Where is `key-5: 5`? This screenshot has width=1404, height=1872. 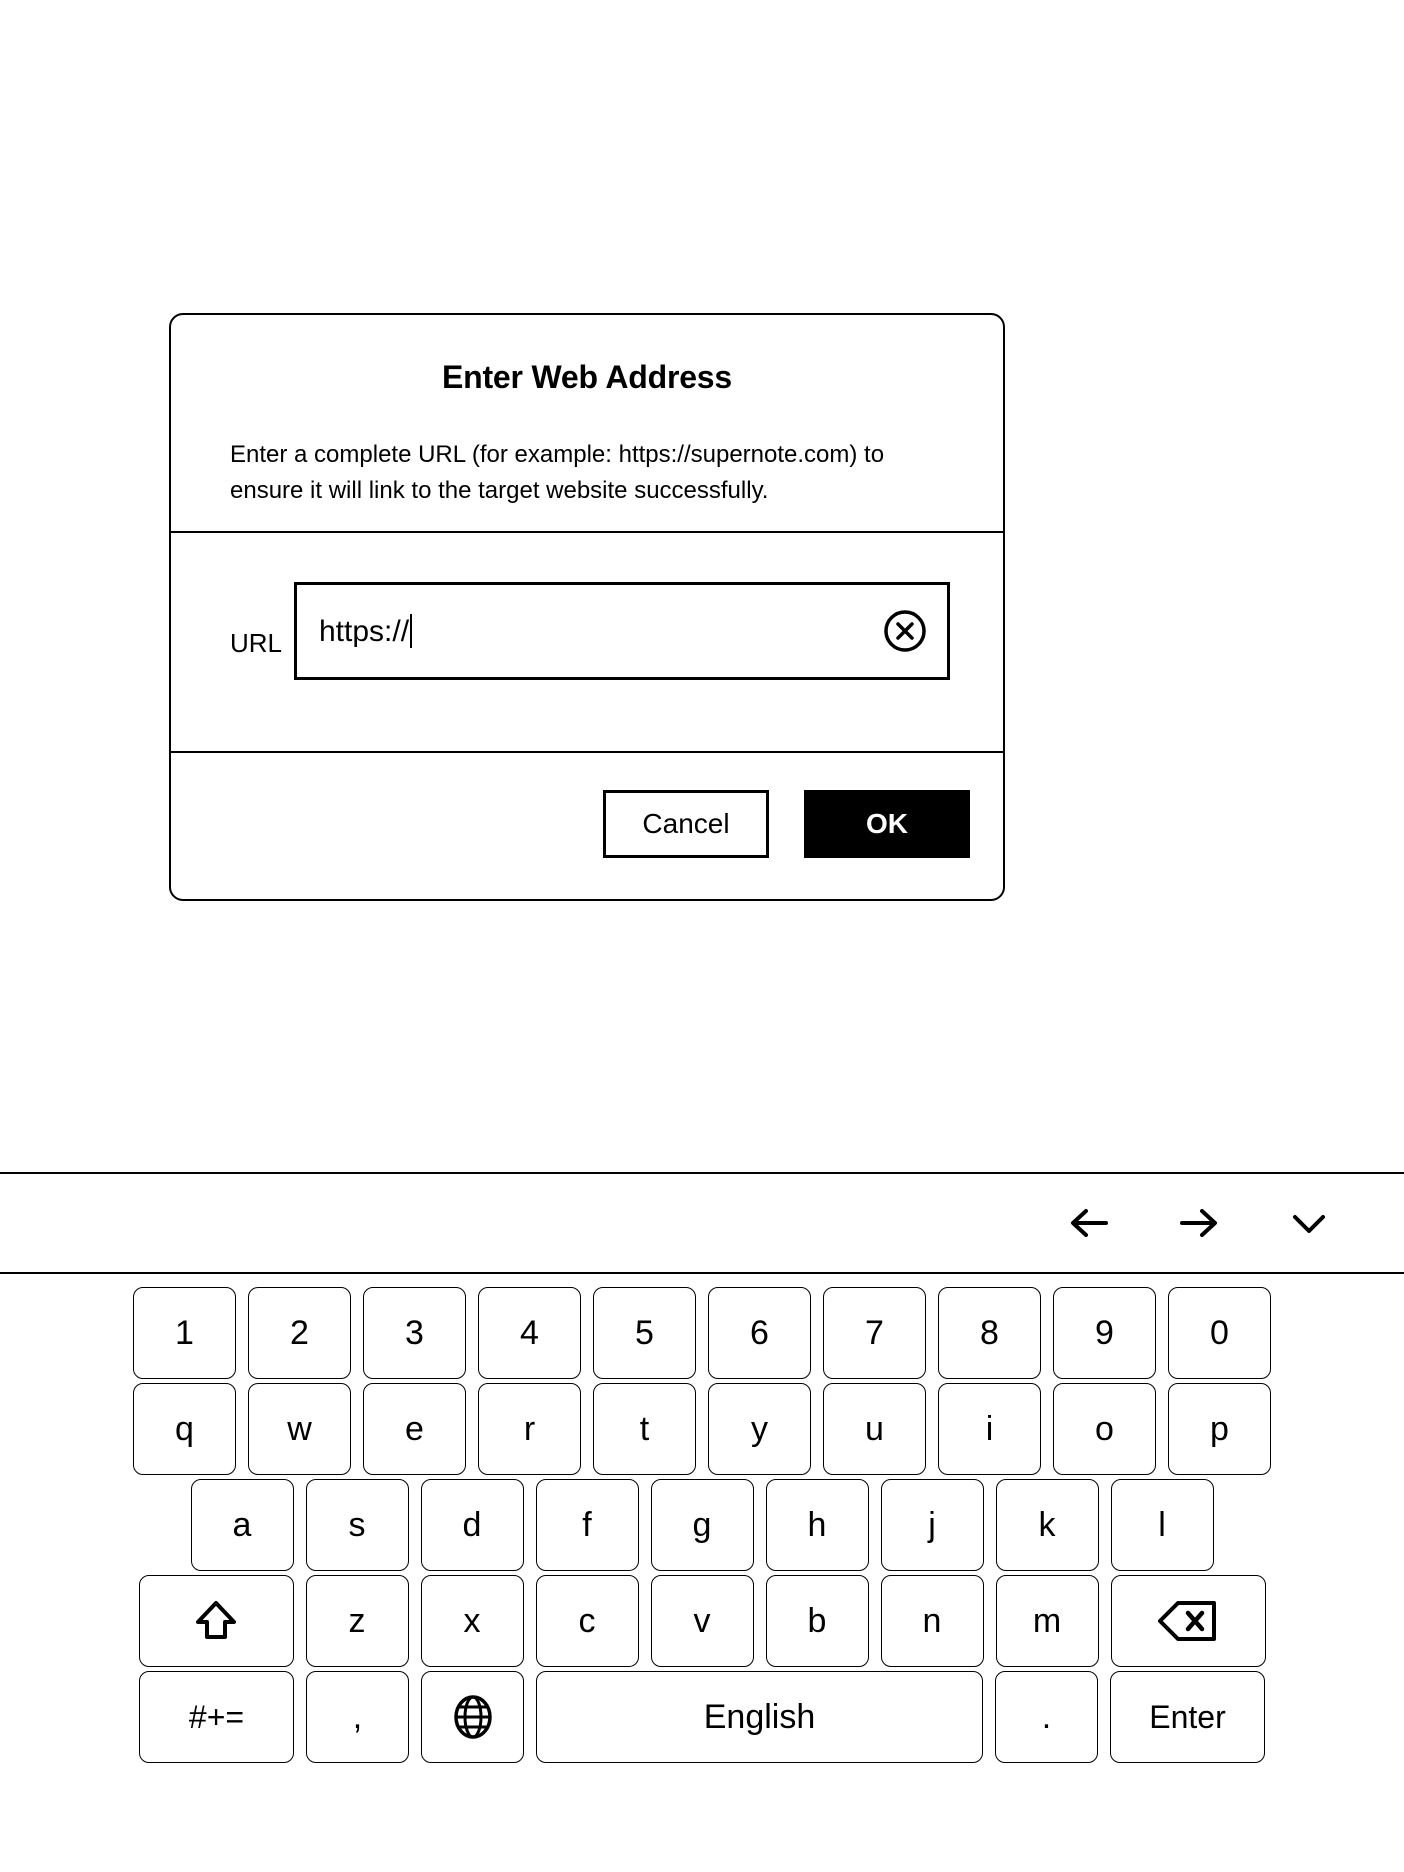
key-5: 5 is located at coordinates (644, 1333).